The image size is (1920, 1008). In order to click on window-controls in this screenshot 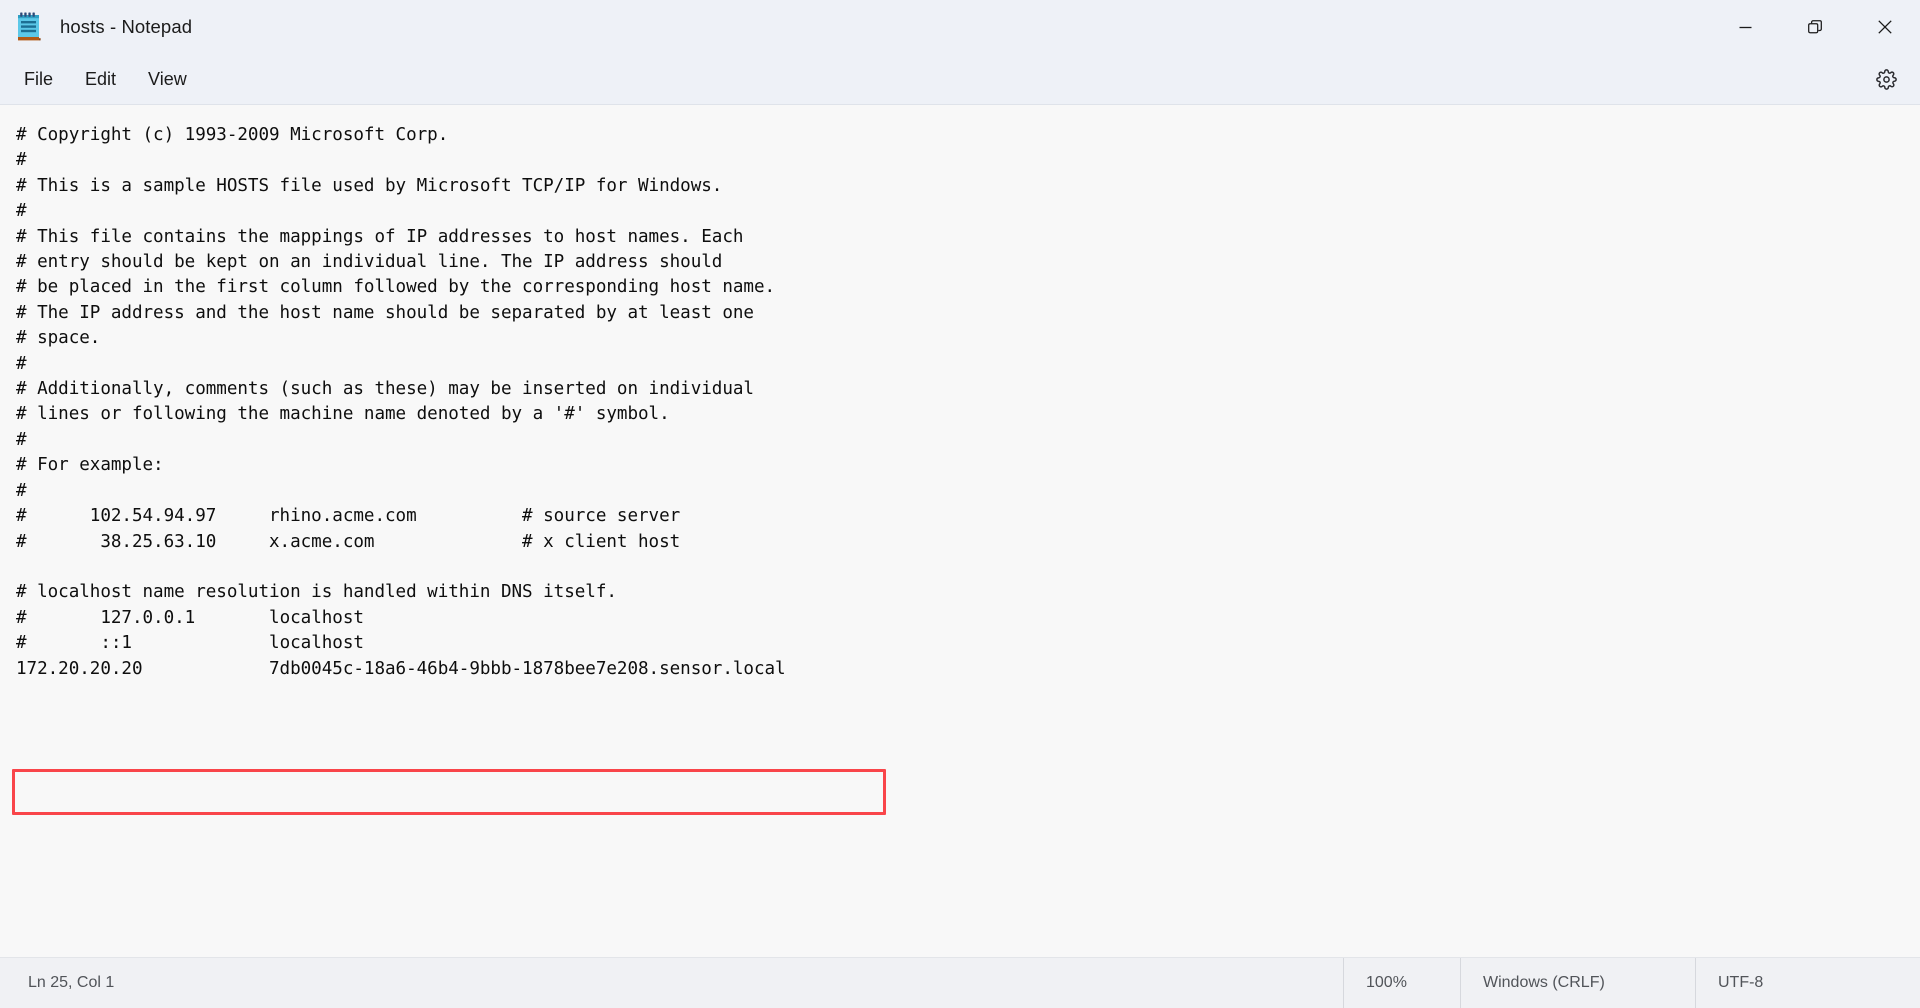, I will do `click(1815, 27)`.